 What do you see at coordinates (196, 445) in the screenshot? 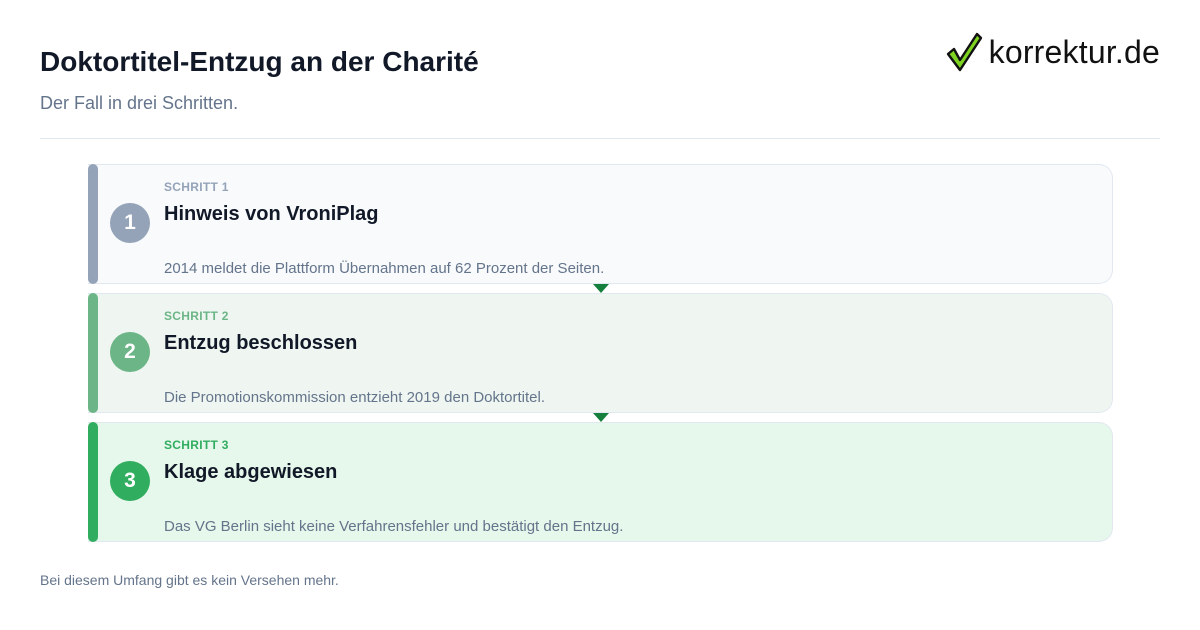
I see `step-label: SCHRITT 3` at bounding box center [196, 445].